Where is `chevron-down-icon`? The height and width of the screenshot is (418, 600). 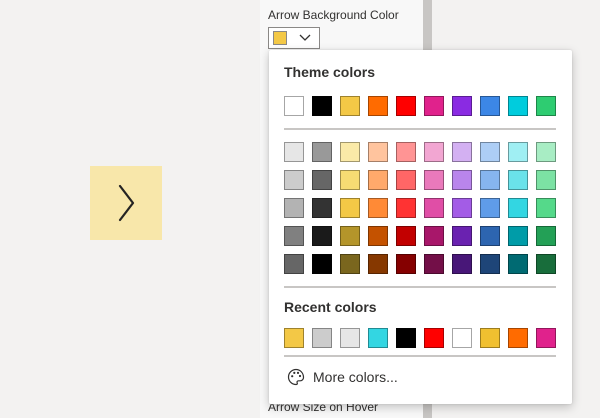 chevron-down-icon is located at coordinates (305, 37).